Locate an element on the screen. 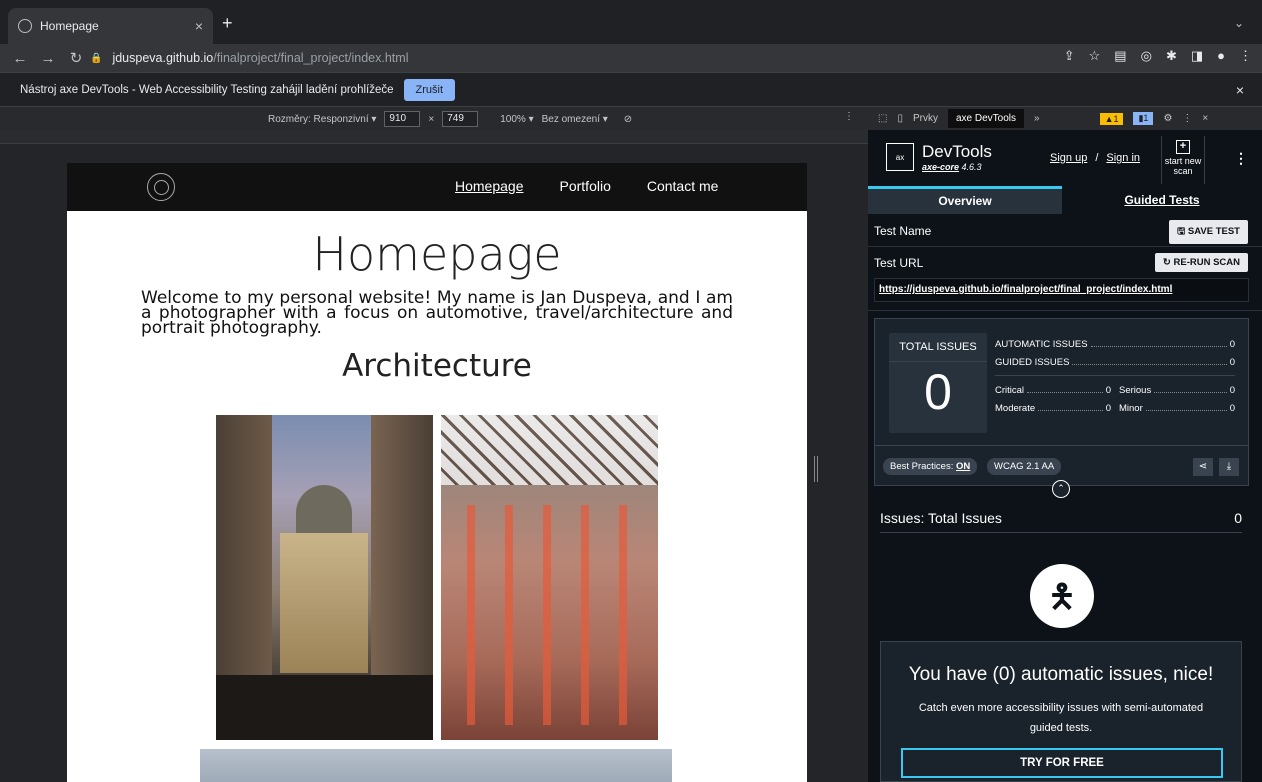 Image resolution: width=1262 pixels, height=782 pixels. nav-link-contact: Contact me is located at coordinates (683, 186).